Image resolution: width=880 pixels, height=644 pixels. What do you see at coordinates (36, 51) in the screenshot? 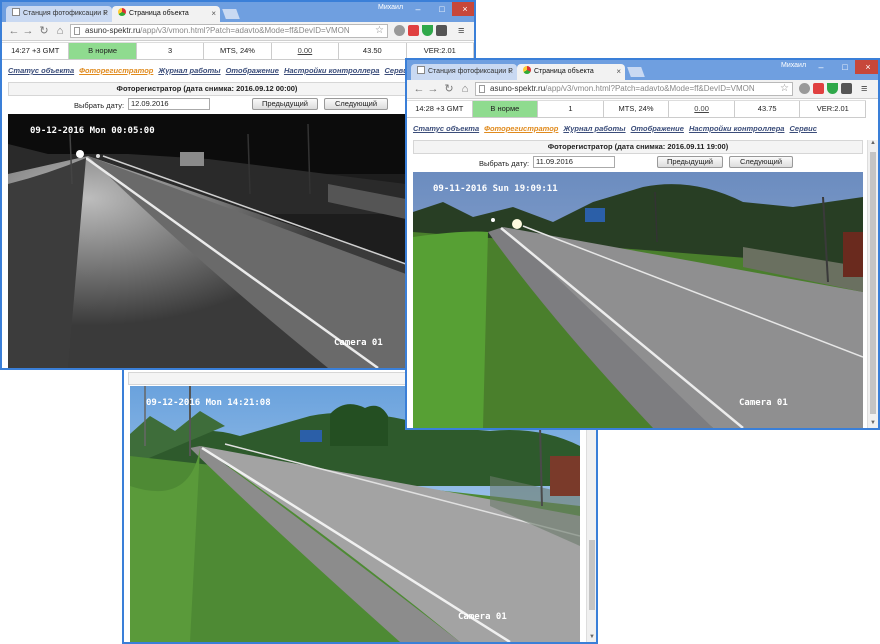
I see `status-time: 14:27 +3 GMT` at bounding box center [36, 51].